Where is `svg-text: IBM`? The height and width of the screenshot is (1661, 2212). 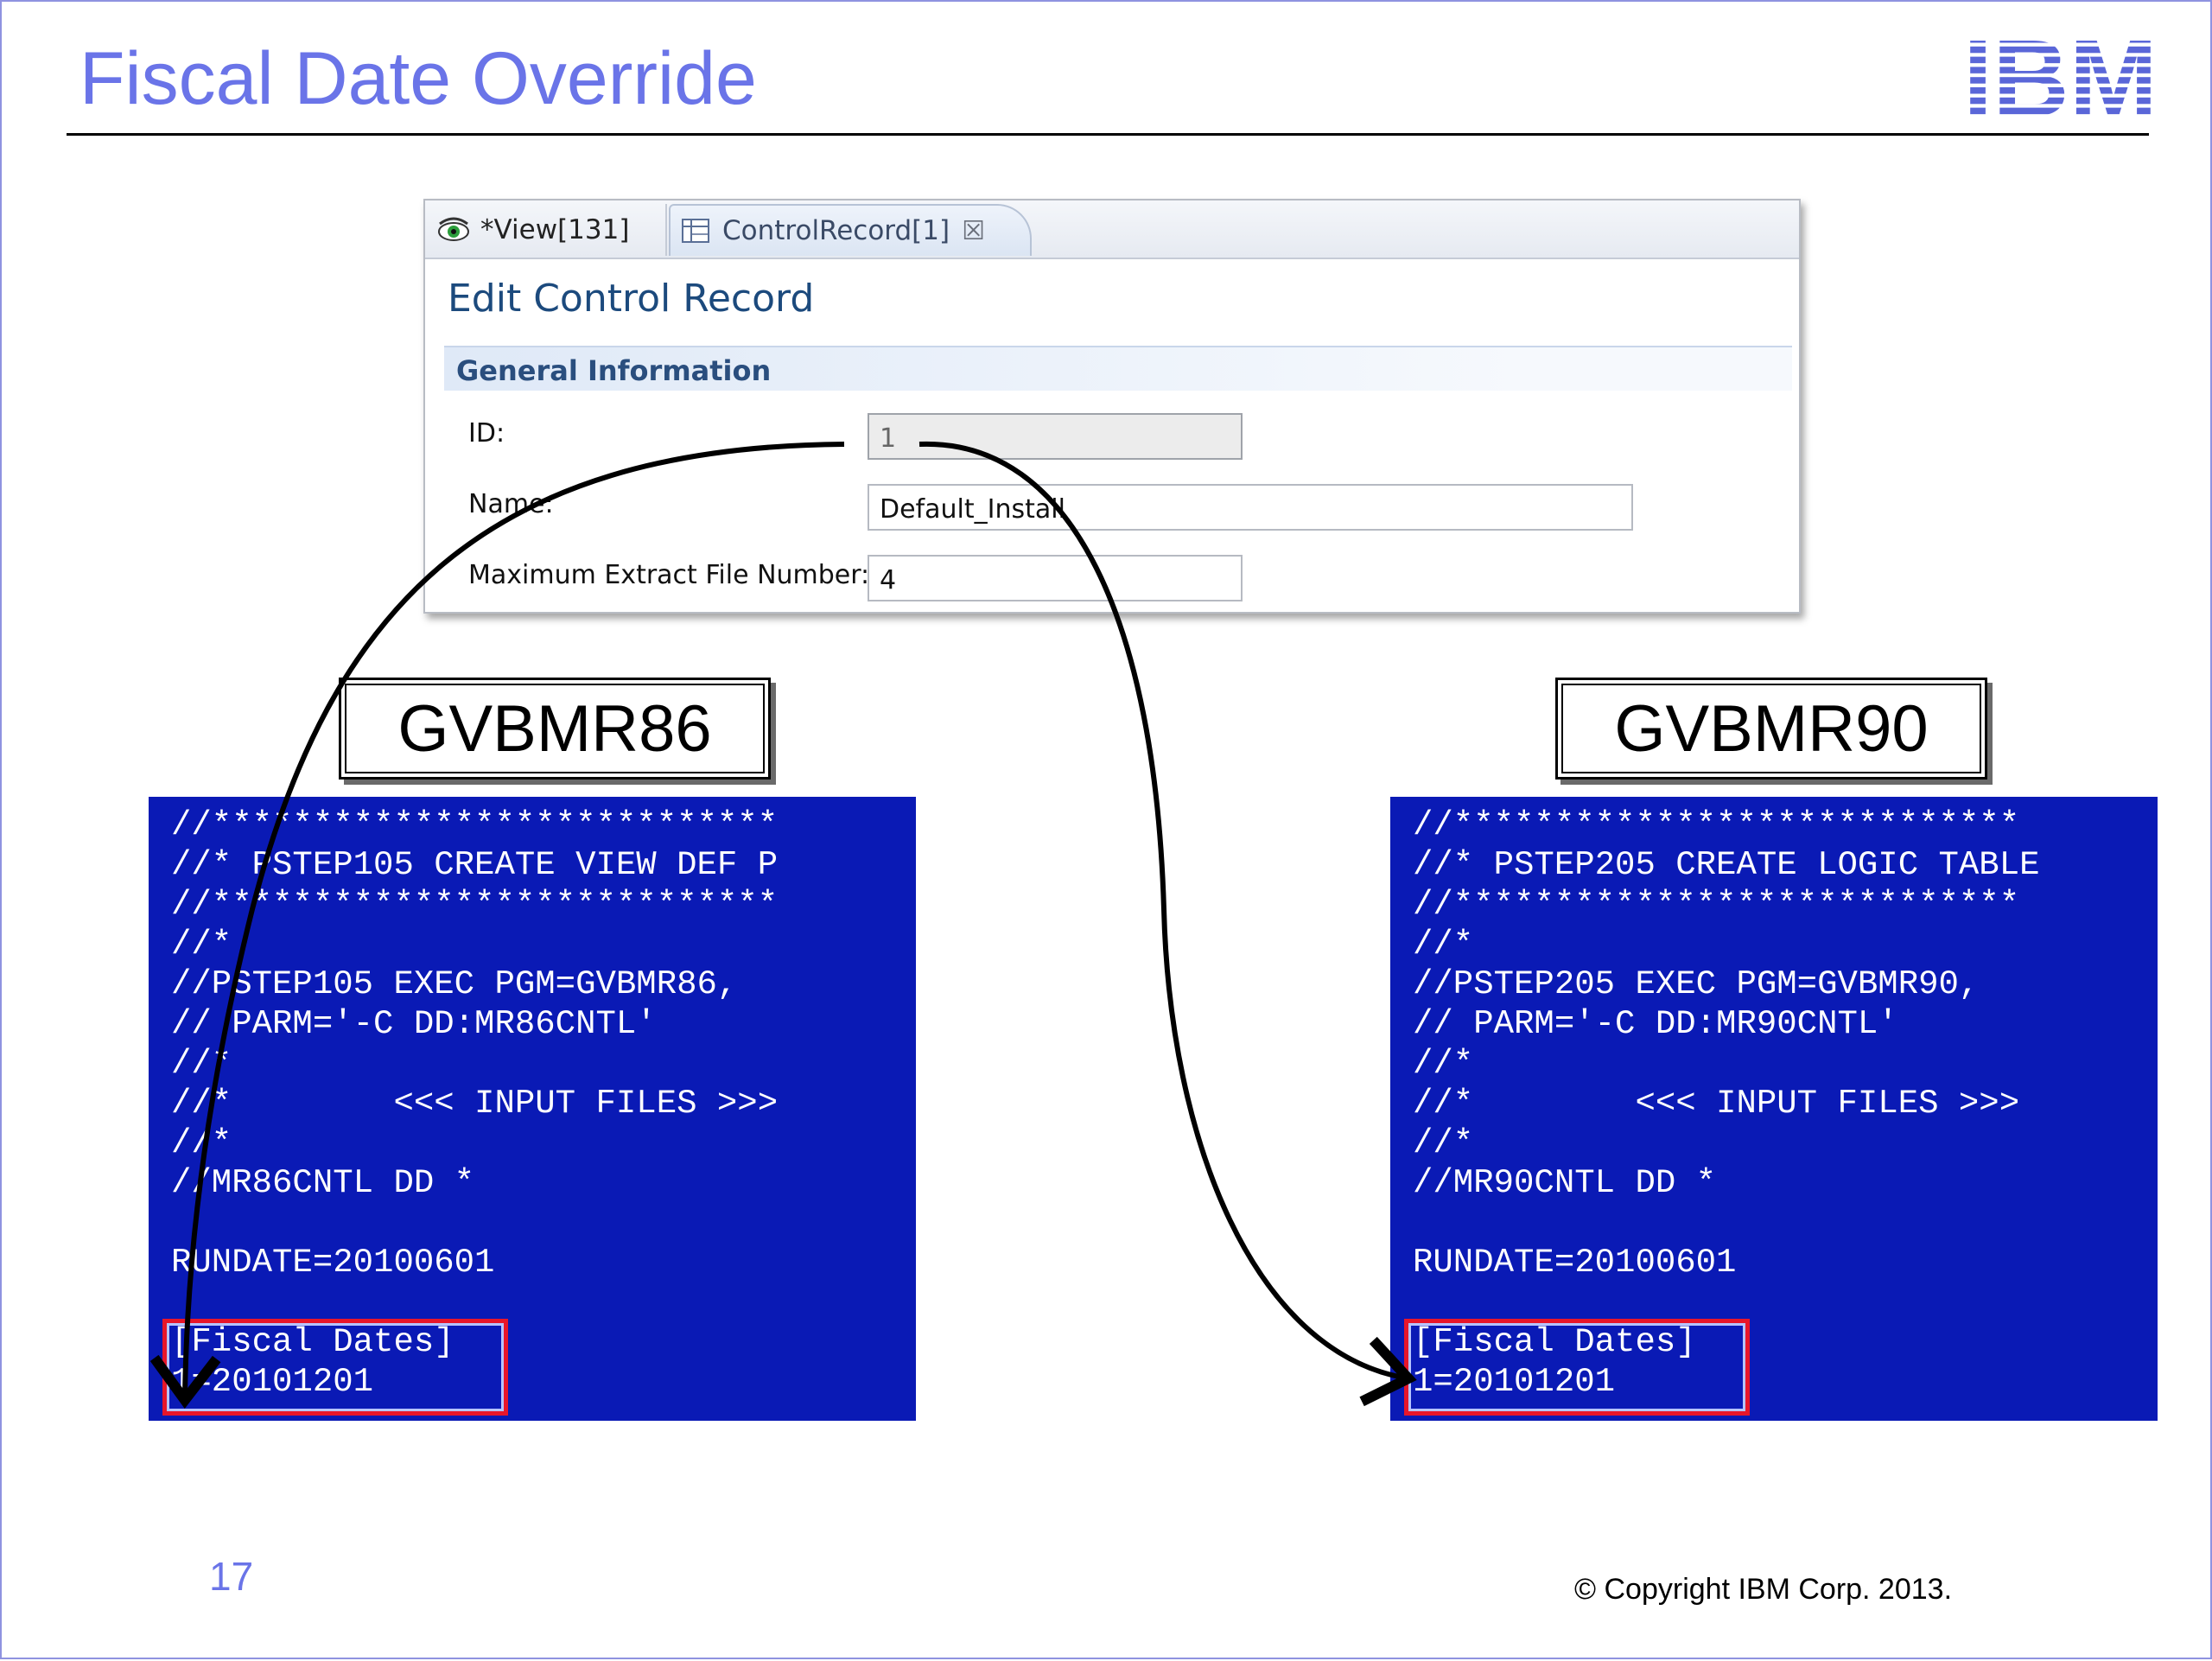 svg-text: IBM is located at coordinates (2060, 77).